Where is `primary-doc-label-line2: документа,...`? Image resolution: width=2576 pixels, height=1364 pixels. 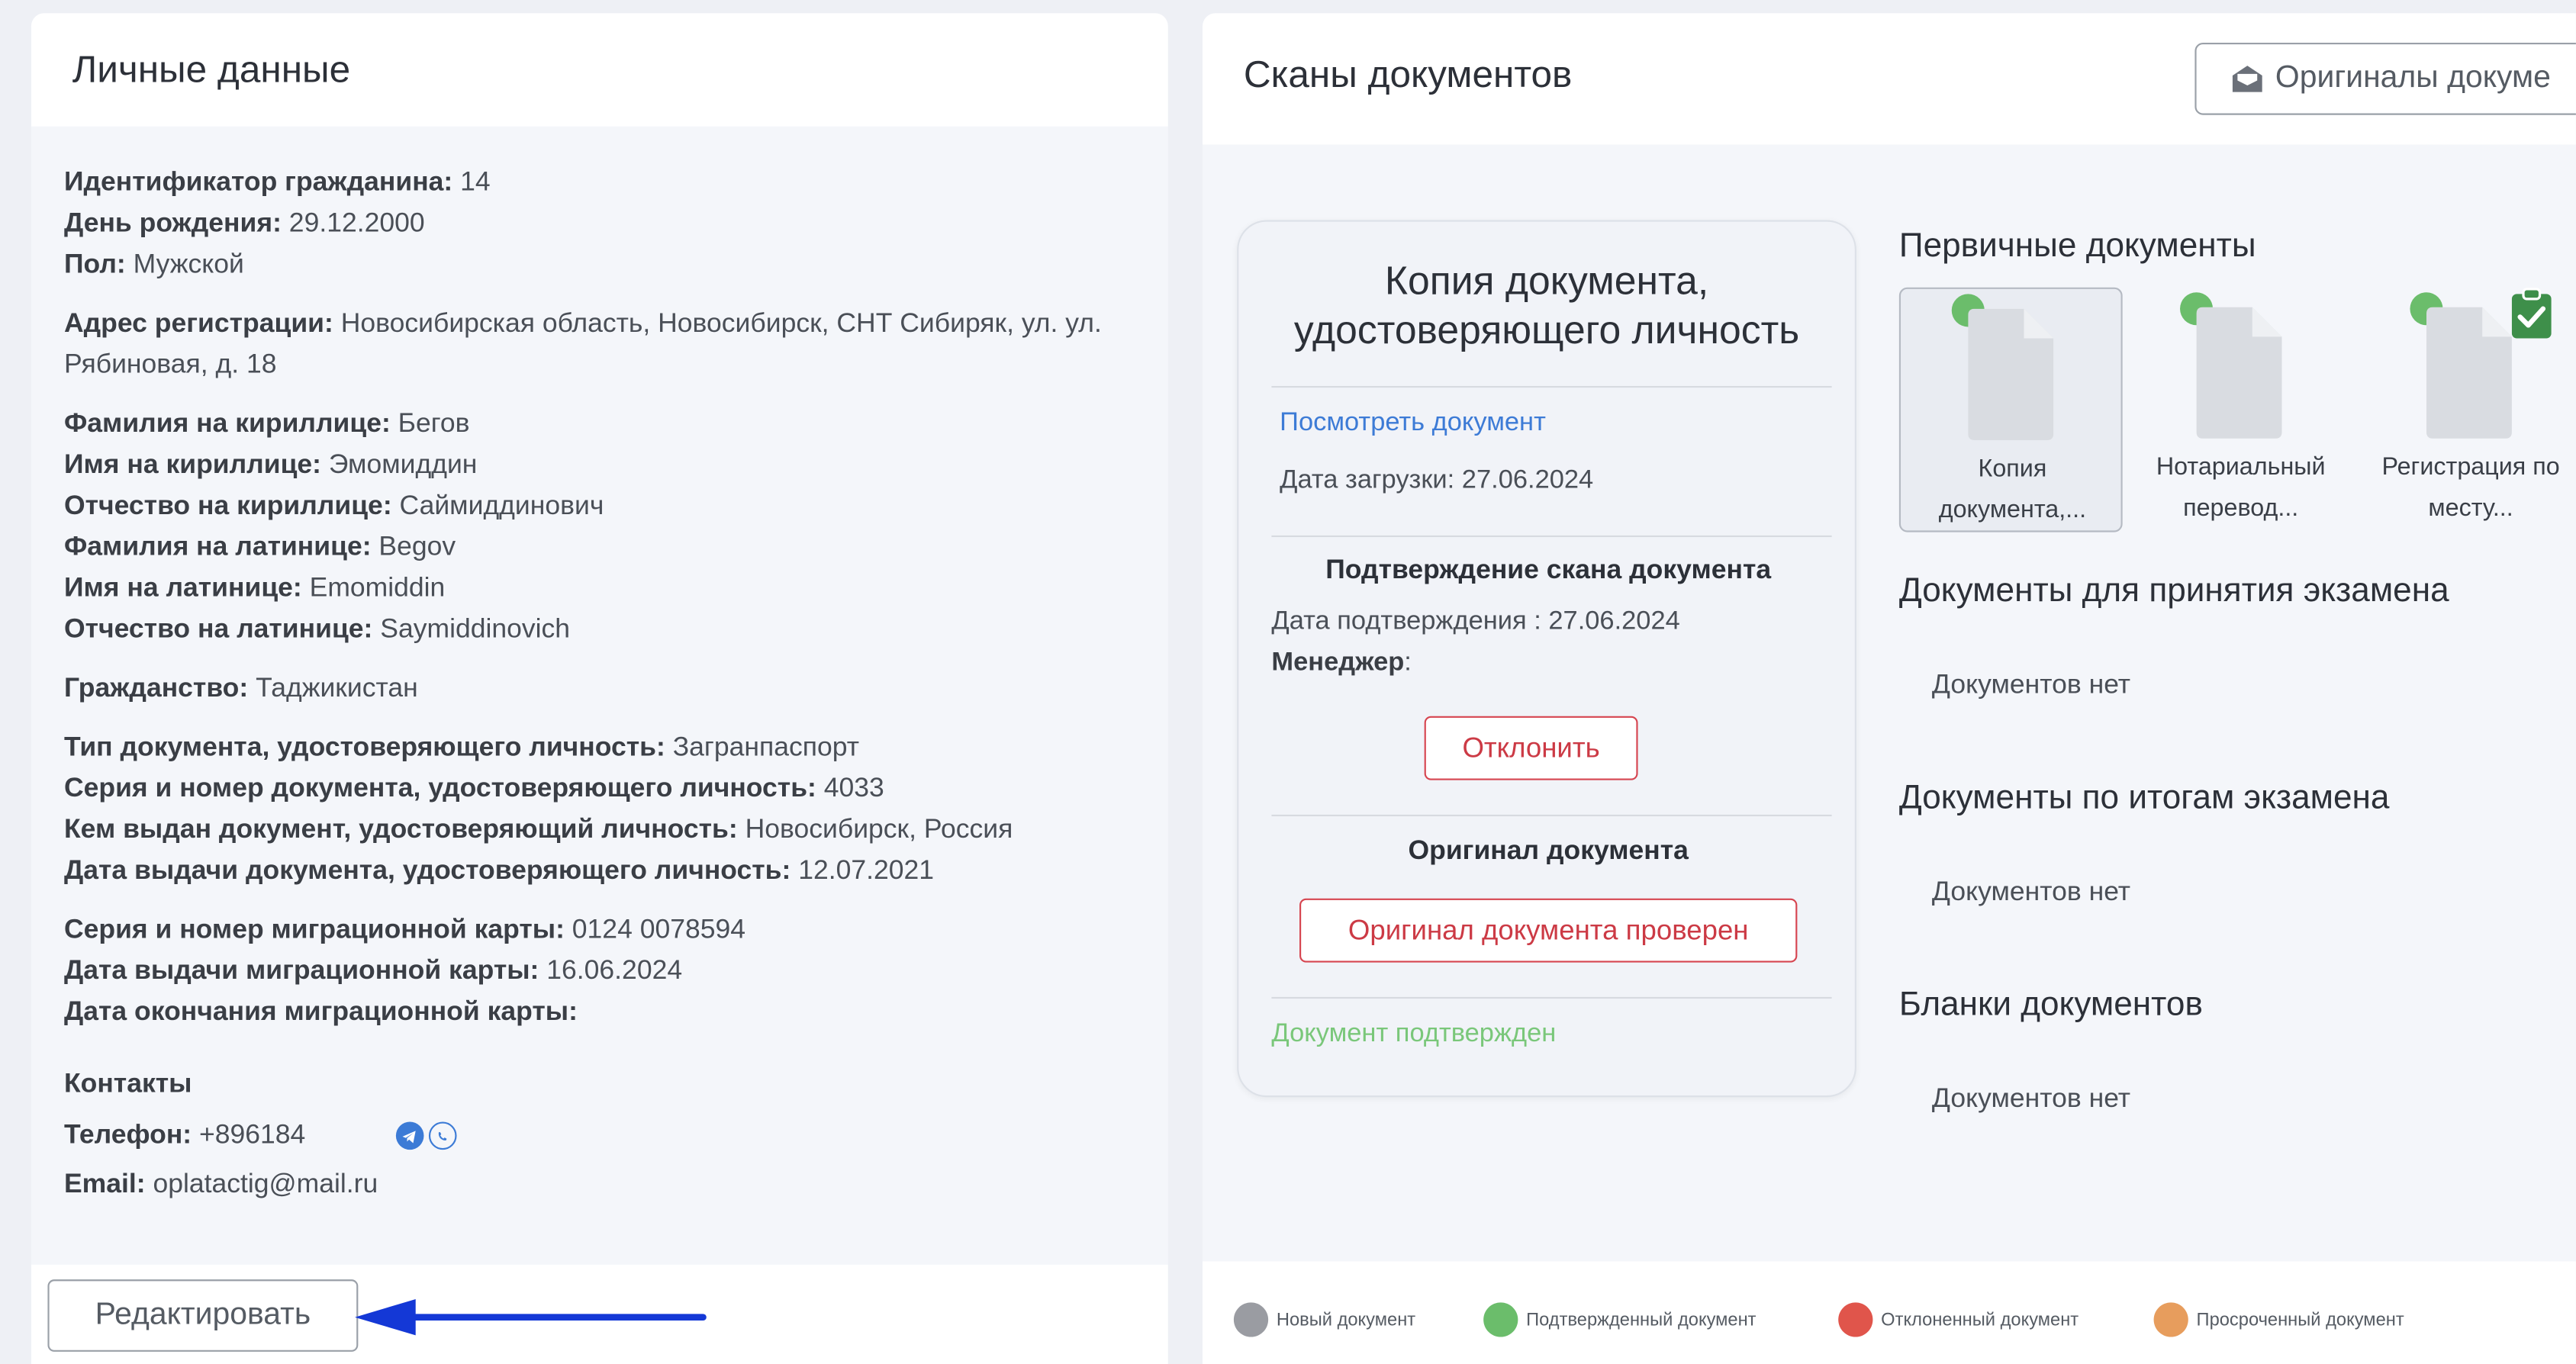 primary-doc-label-line2: документа,... is located at coordinates (2012, 510).